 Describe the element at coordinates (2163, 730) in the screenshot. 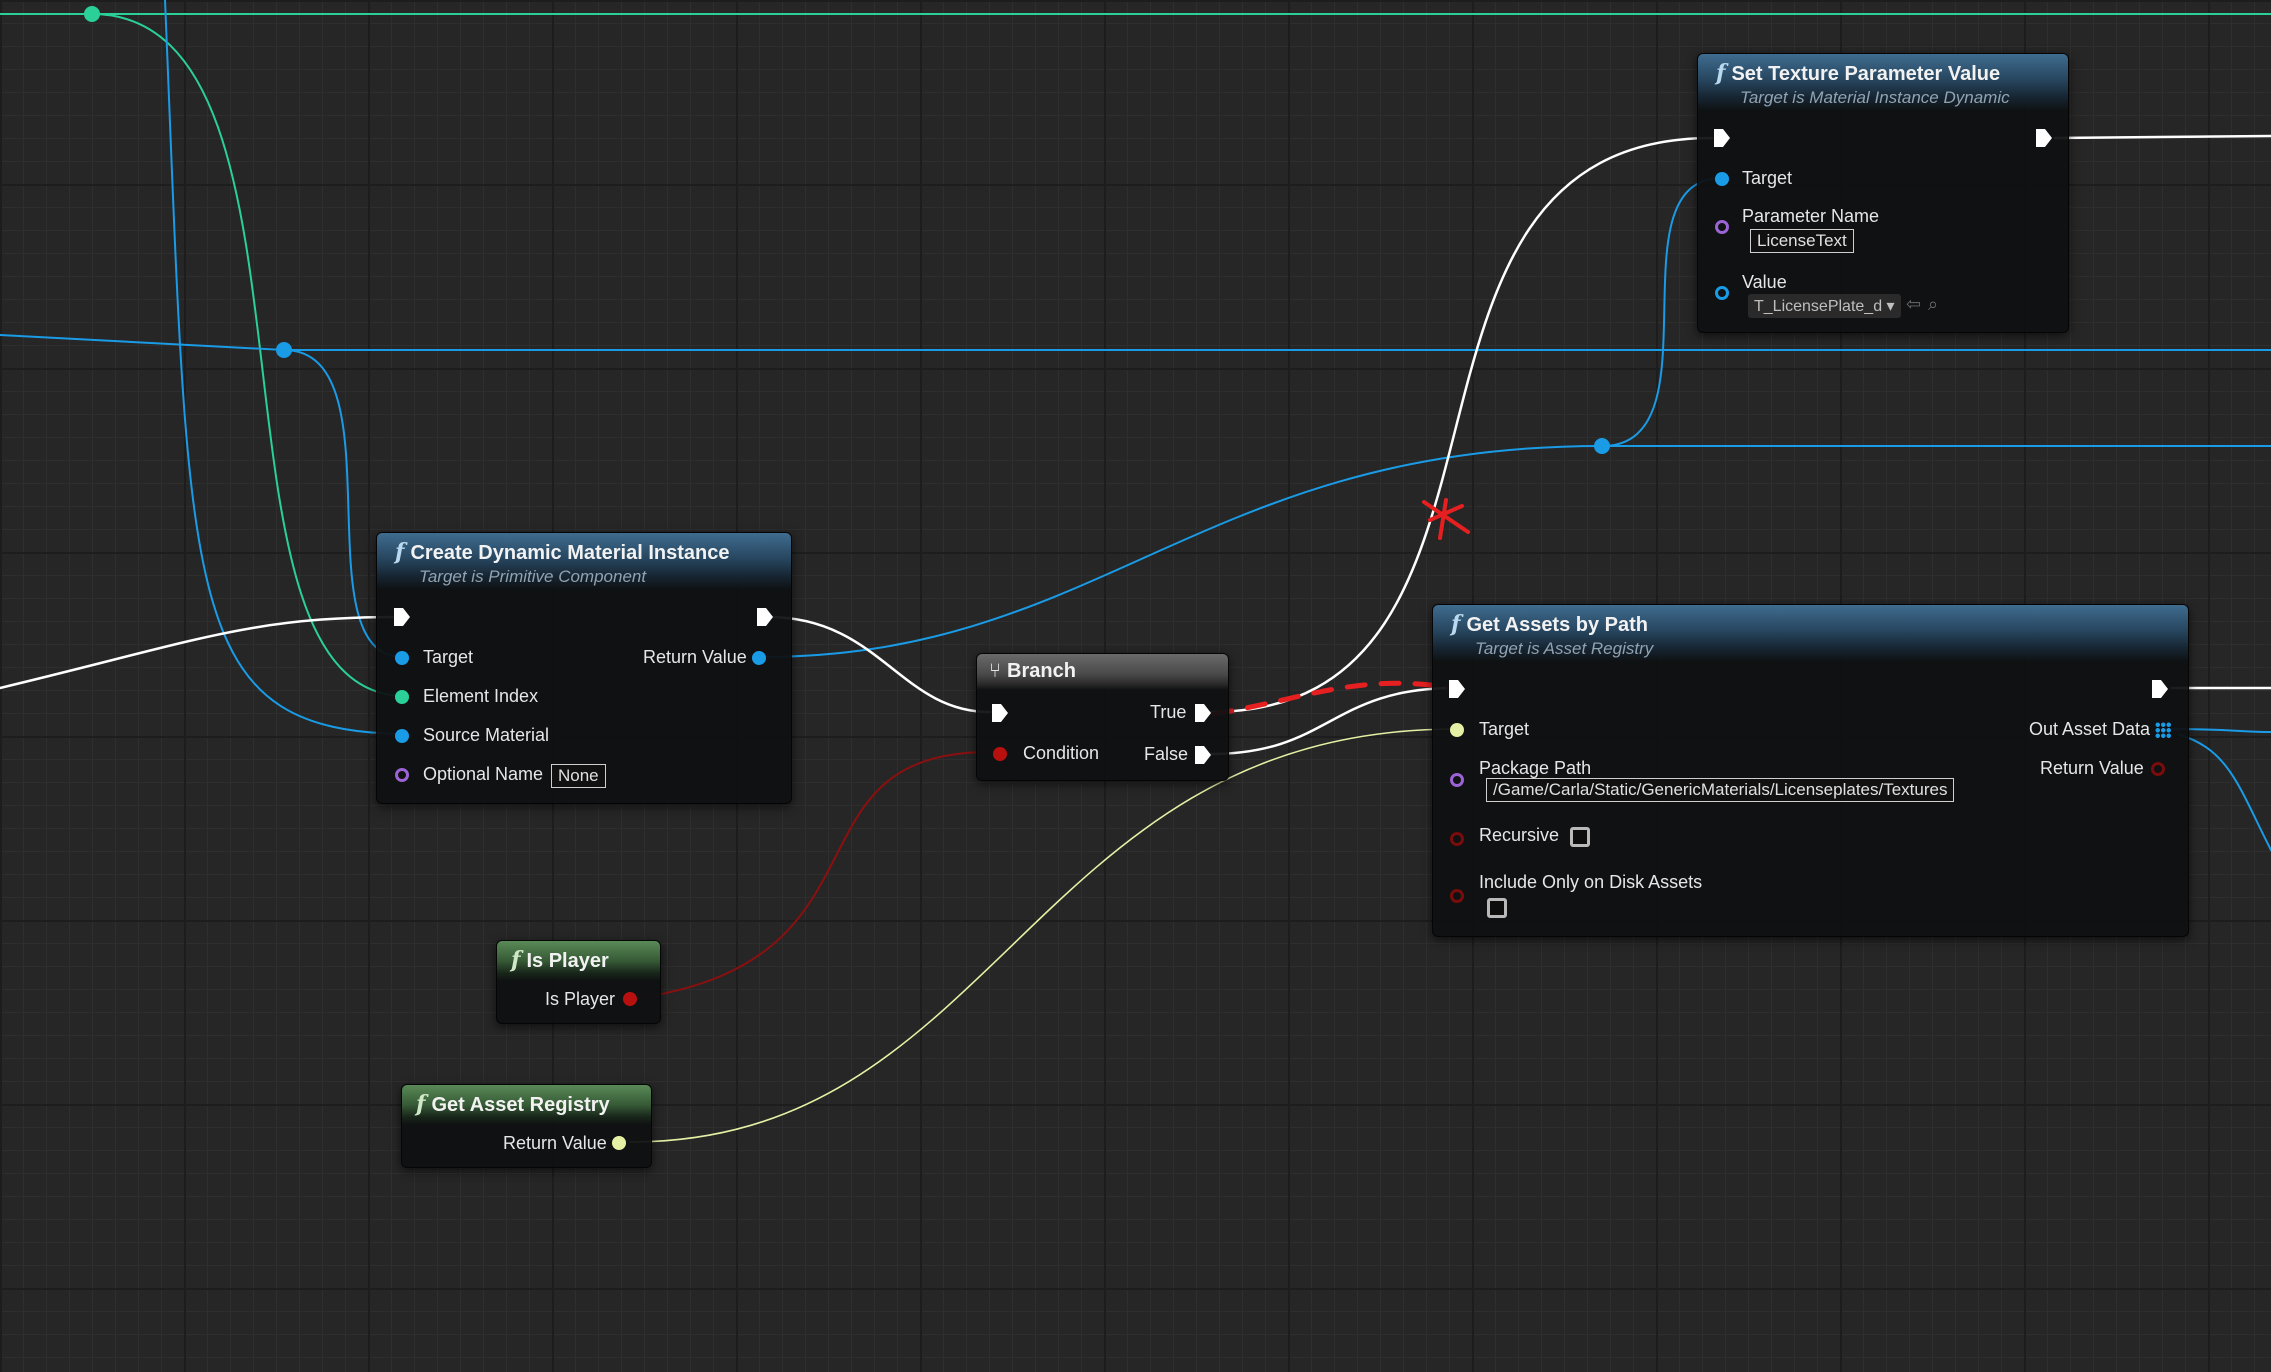

I see `grid-icon` at that location.